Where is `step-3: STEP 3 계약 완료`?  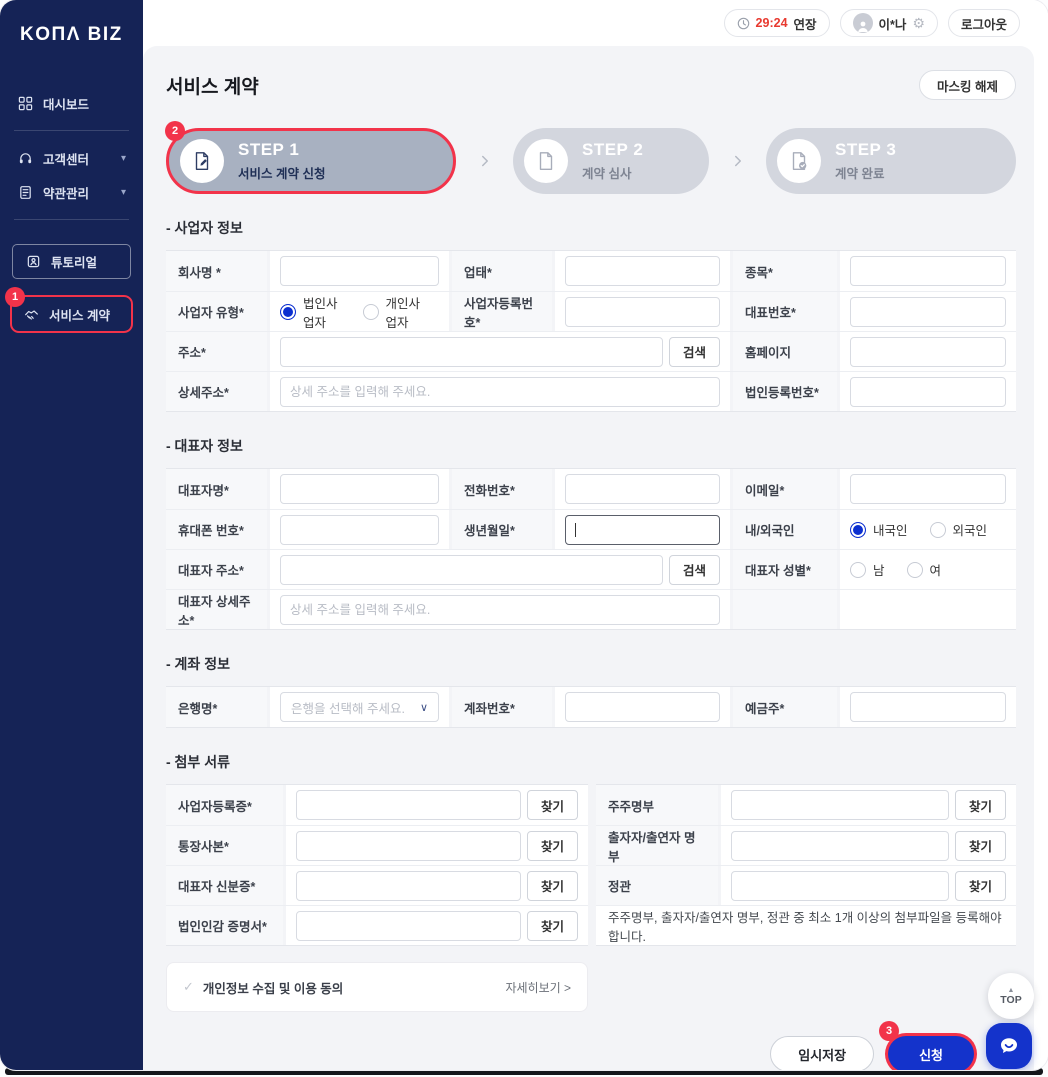
step-3: STEP 3 계약 완료 is located at coordinates (891, 161).